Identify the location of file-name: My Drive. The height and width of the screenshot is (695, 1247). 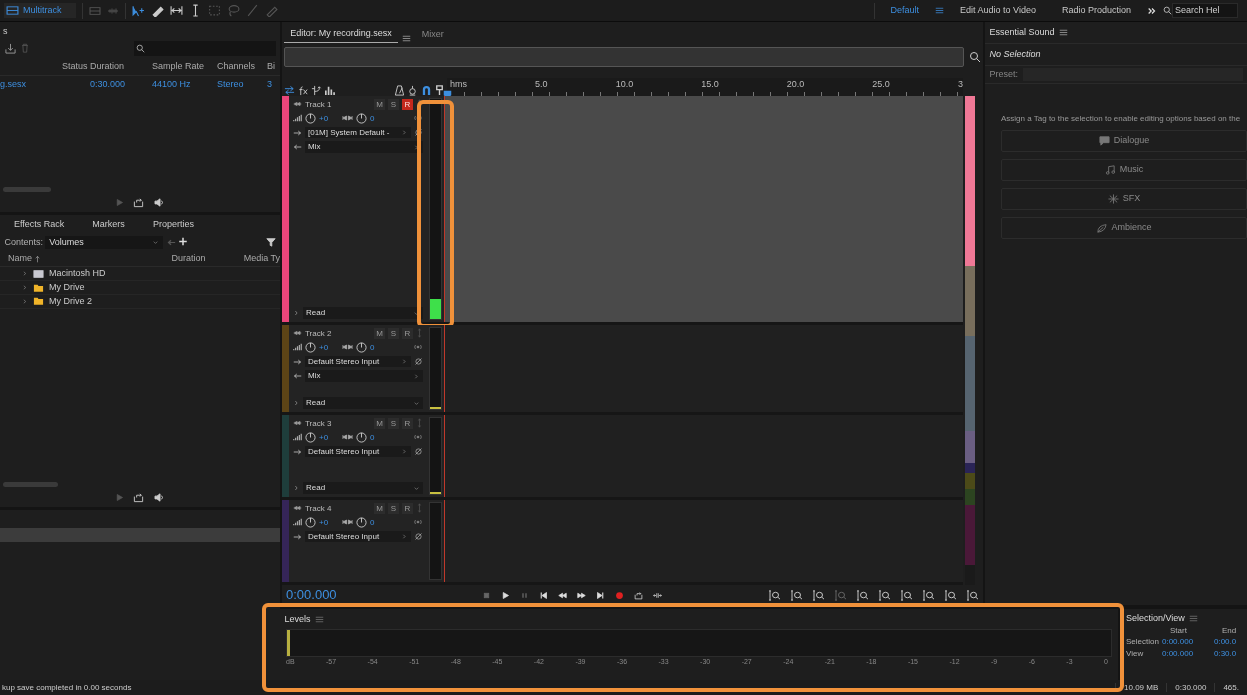
(67, 287).